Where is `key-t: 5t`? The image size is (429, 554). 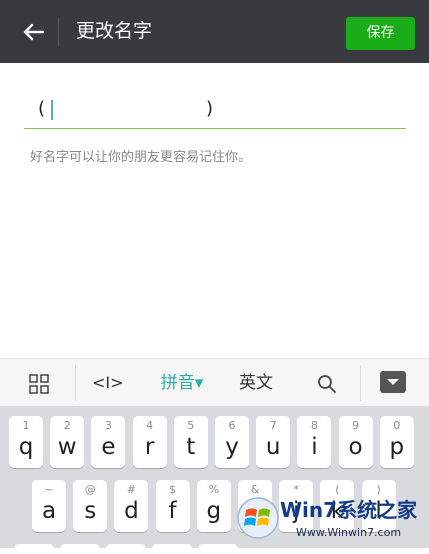 key-t: 5t is located at coordinates (190, 442).